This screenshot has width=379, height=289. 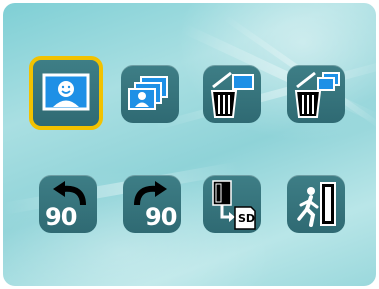 I want to click on delete-multiple-icon, so click(x=317, y=94).